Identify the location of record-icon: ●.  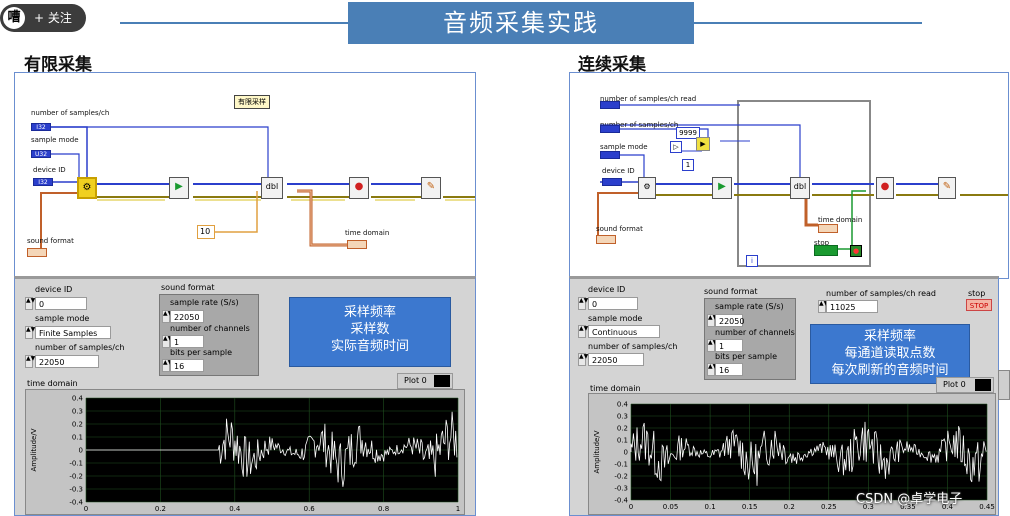
(359, 186).